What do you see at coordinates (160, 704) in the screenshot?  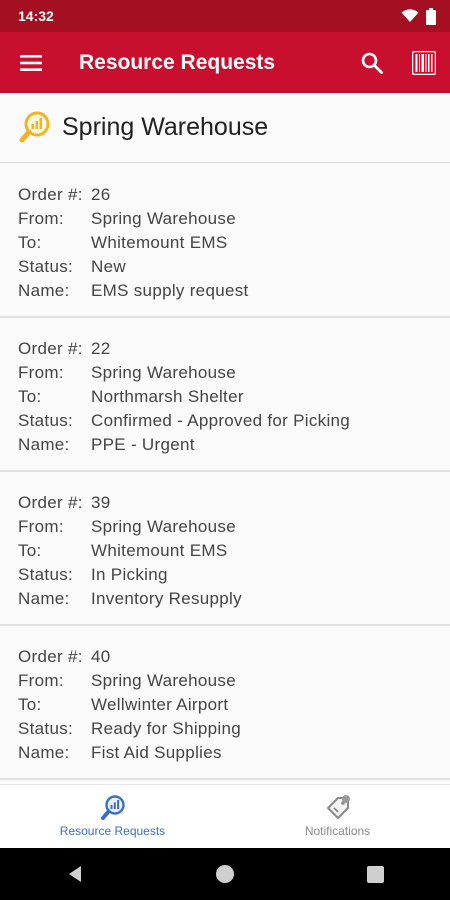 I see `order-to: Wellwinter Airport` at bounding box center [160, 704].